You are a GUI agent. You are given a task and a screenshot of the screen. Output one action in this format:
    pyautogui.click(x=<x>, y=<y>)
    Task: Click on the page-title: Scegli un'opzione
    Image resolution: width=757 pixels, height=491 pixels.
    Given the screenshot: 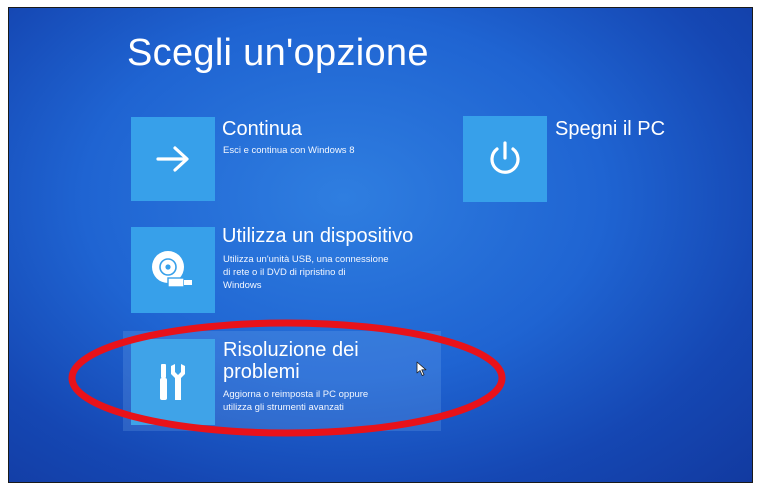 What is the action you would take?
    pyautogui.click(x=278, y=53)
    